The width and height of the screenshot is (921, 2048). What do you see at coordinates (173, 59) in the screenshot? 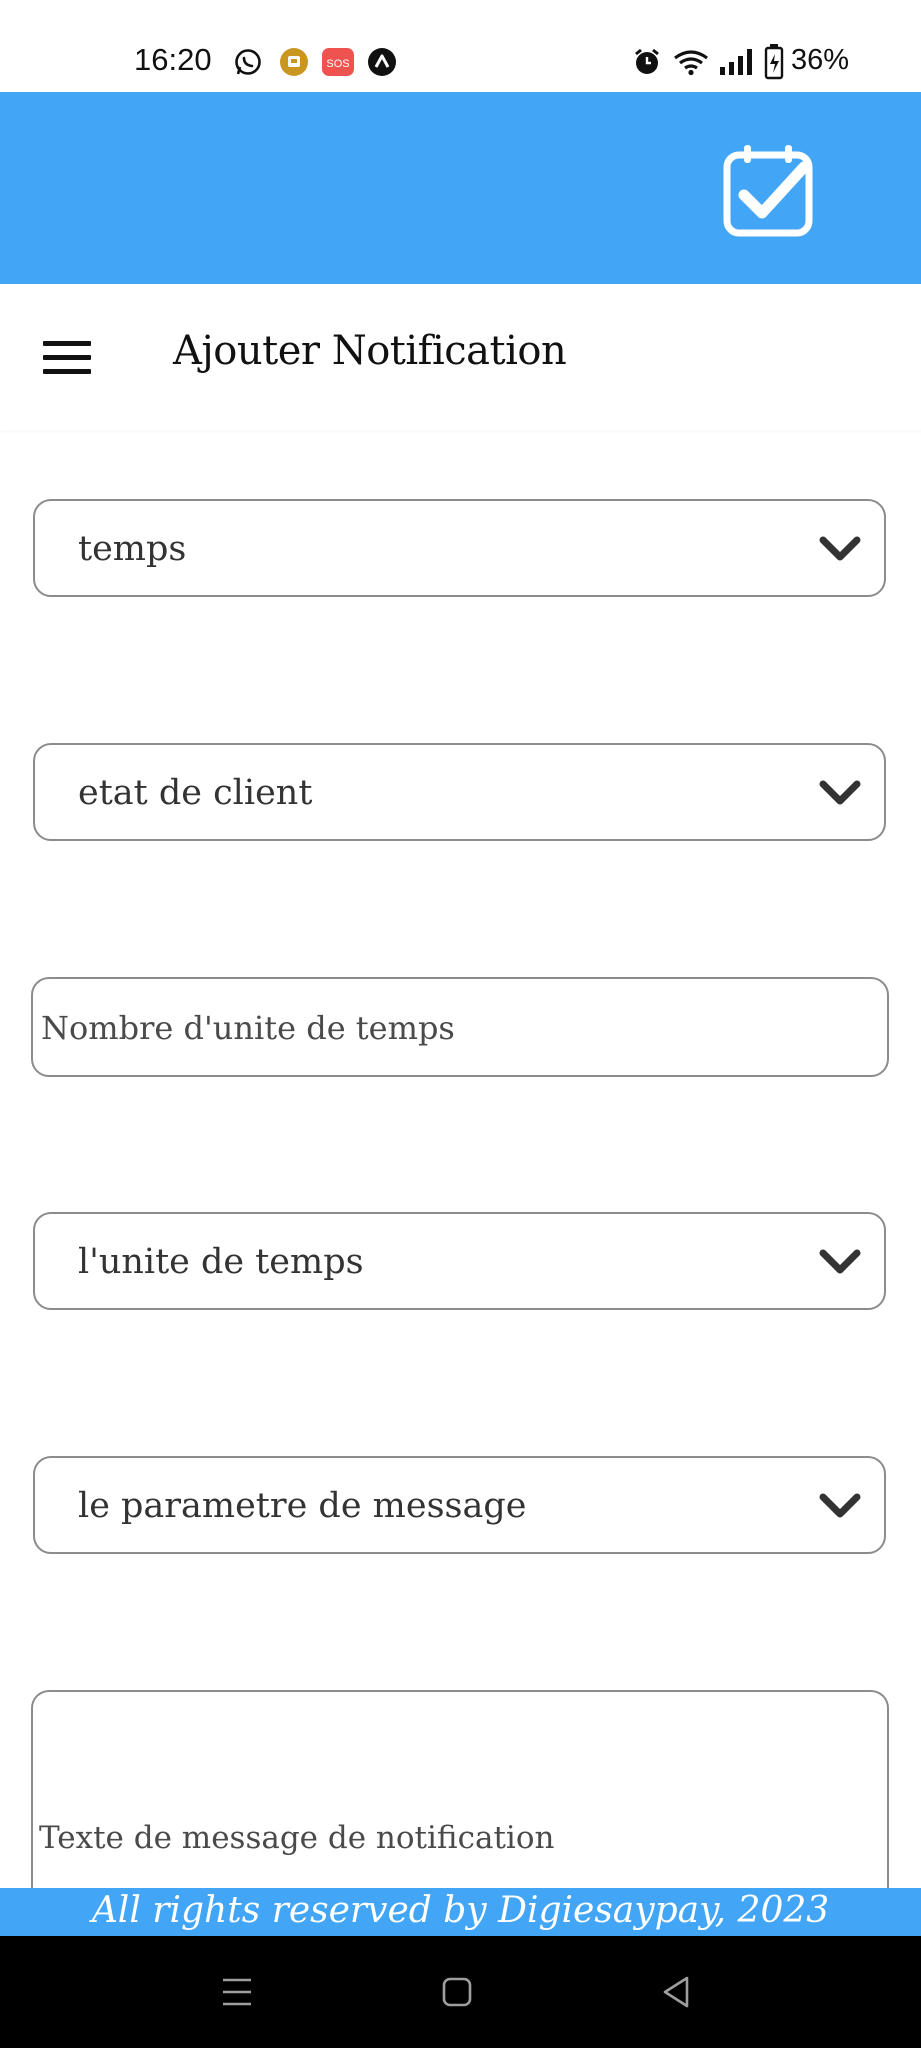
I see `status-time: 16:20` at bounding box center [173, 59].